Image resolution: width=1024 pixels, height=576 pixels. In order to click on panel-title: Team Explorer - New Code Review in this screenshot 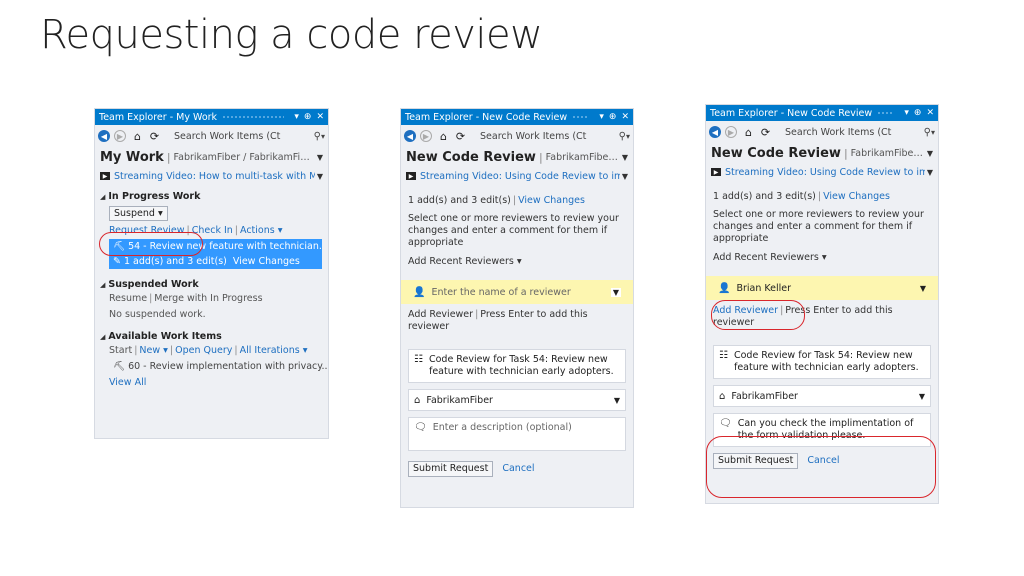, I will do `click(791, 113)`.